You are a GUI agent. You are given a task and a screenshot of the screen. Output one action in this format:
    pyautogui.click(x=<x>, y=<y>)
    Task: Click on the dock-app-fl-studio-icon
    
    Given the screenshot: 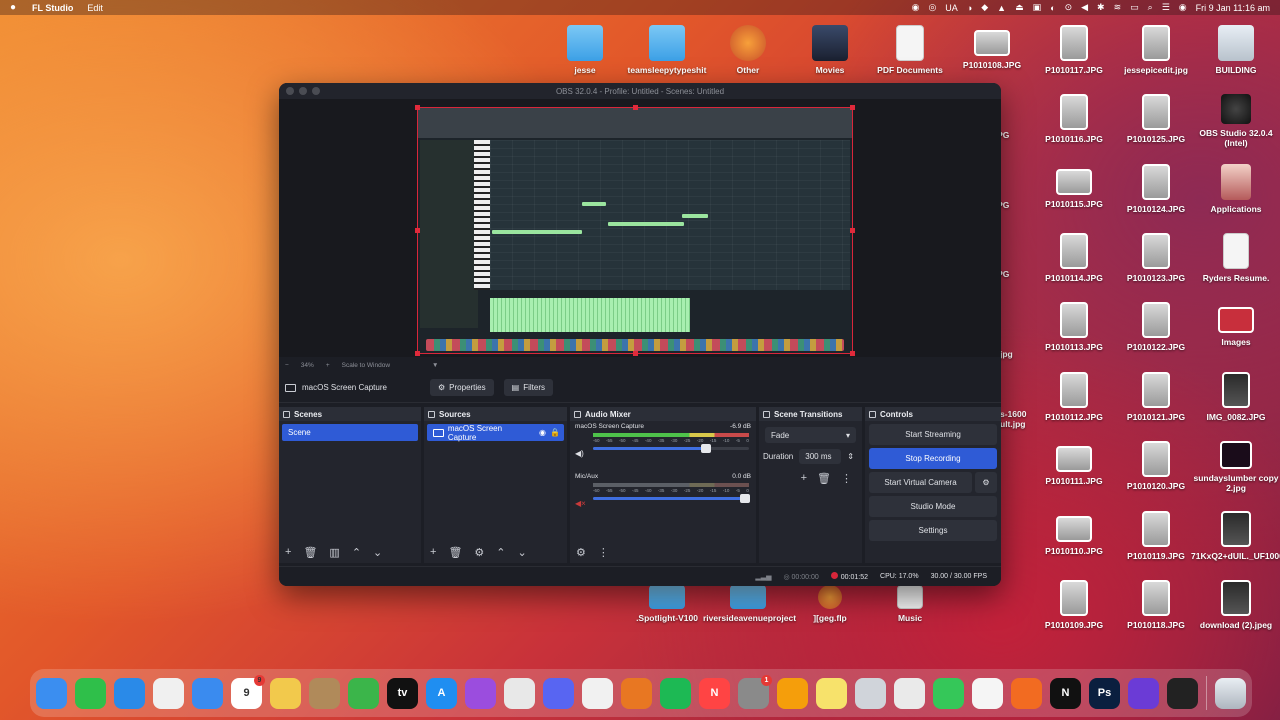 What is the action you would take?
    pyautogui.click(x=636, y=693)
    